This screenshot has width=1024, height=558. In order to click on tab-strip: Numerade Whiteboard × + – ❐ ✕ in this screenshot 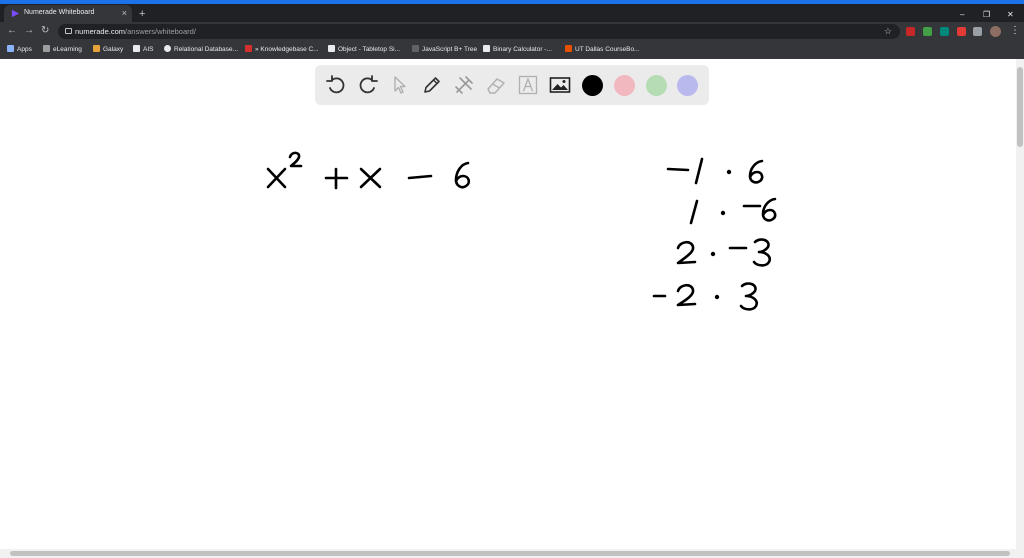, I will do `click(512, 13)`.